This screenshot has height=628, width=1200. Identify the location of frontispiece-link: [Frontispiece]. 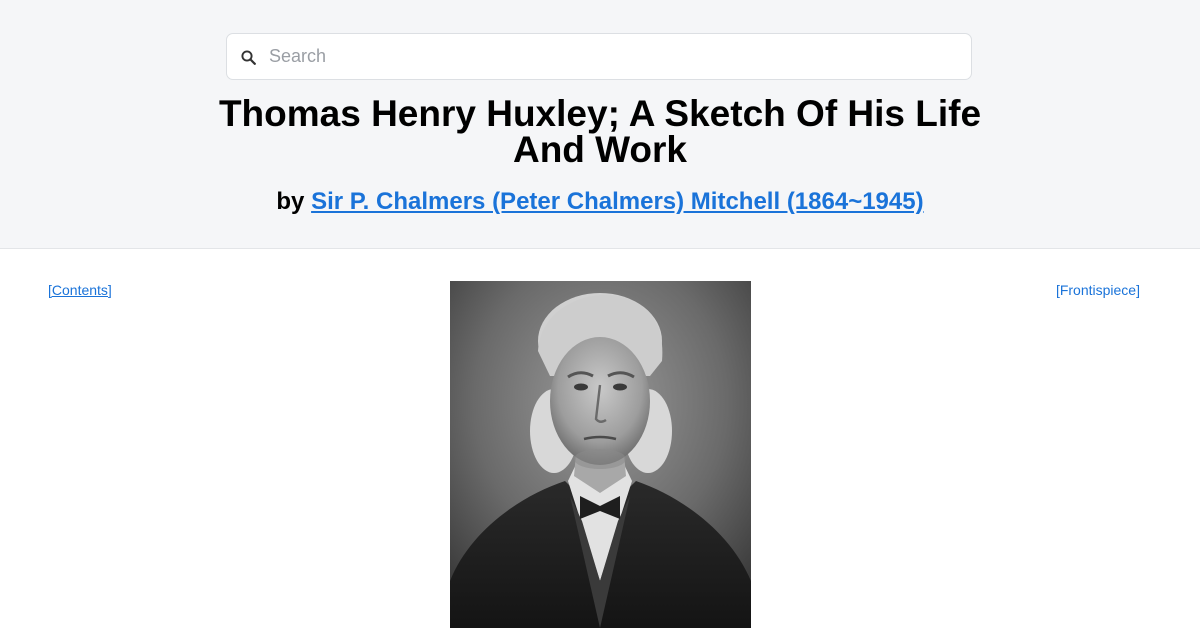
(1098, 290).